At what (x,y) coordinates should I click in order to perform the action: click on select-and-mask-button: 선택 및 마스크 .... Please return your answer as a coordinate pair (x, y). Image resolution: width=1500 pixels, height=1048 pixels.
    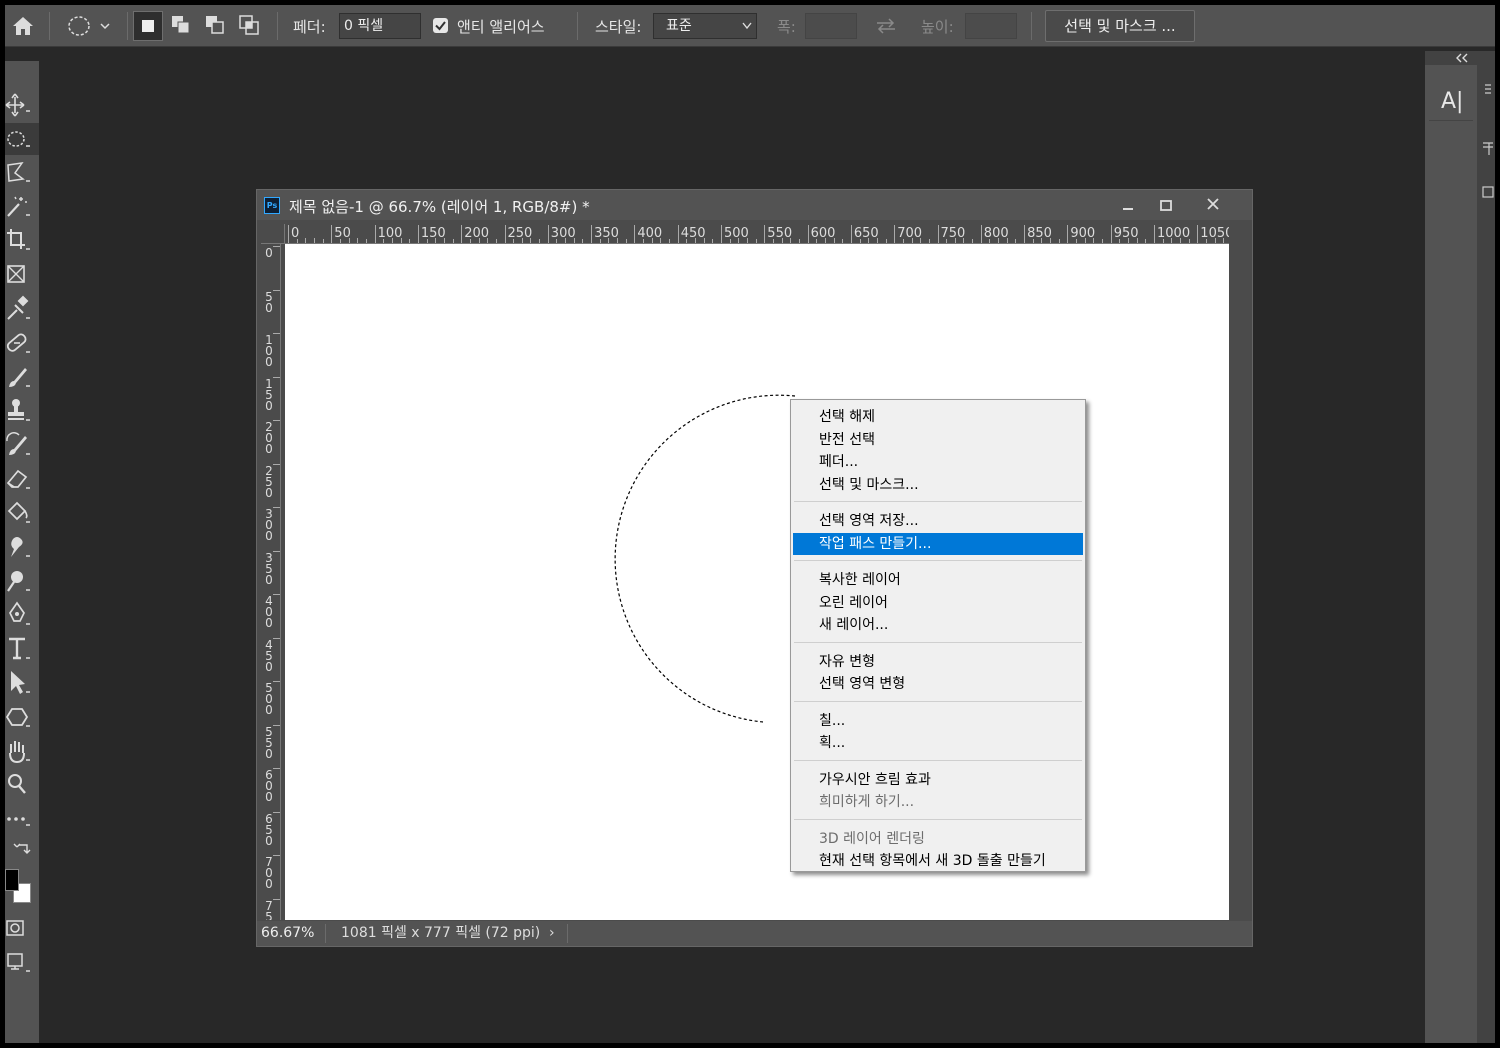
    Looking at the image, I should click on (1120, 26).